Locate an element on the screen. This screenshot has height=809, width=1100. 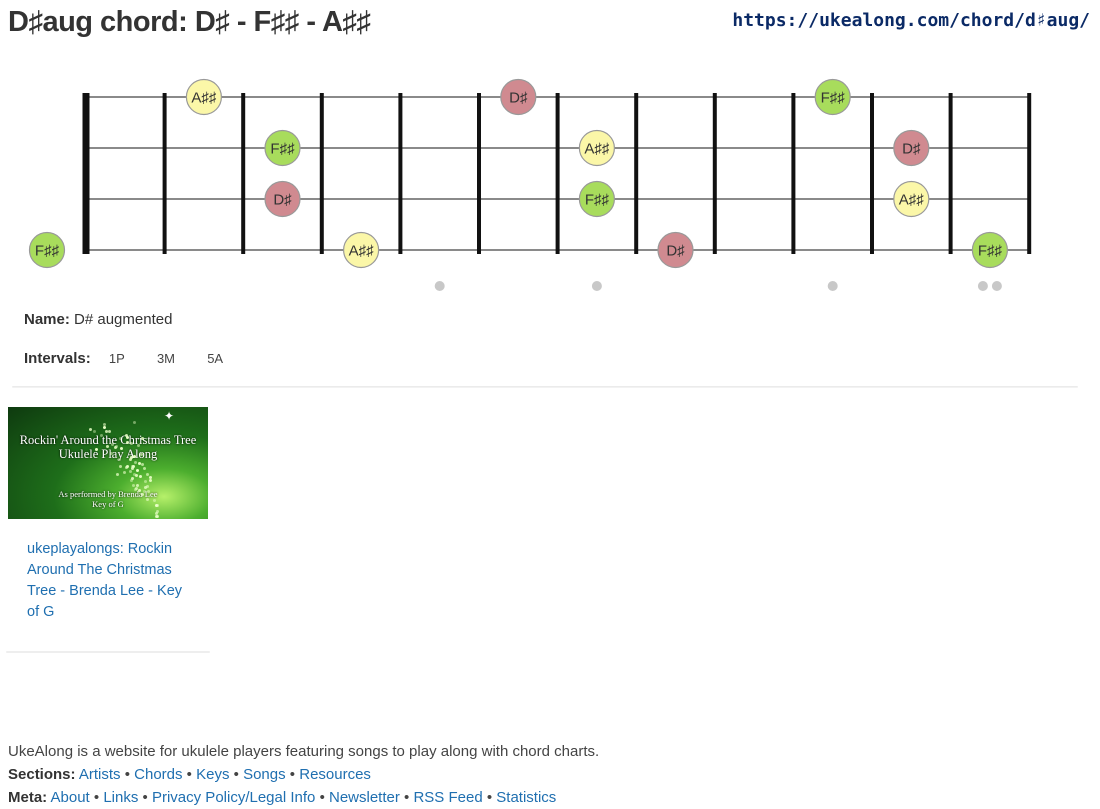
thumb-subtitle-line: Key of G is located at coordinates (108, 504).